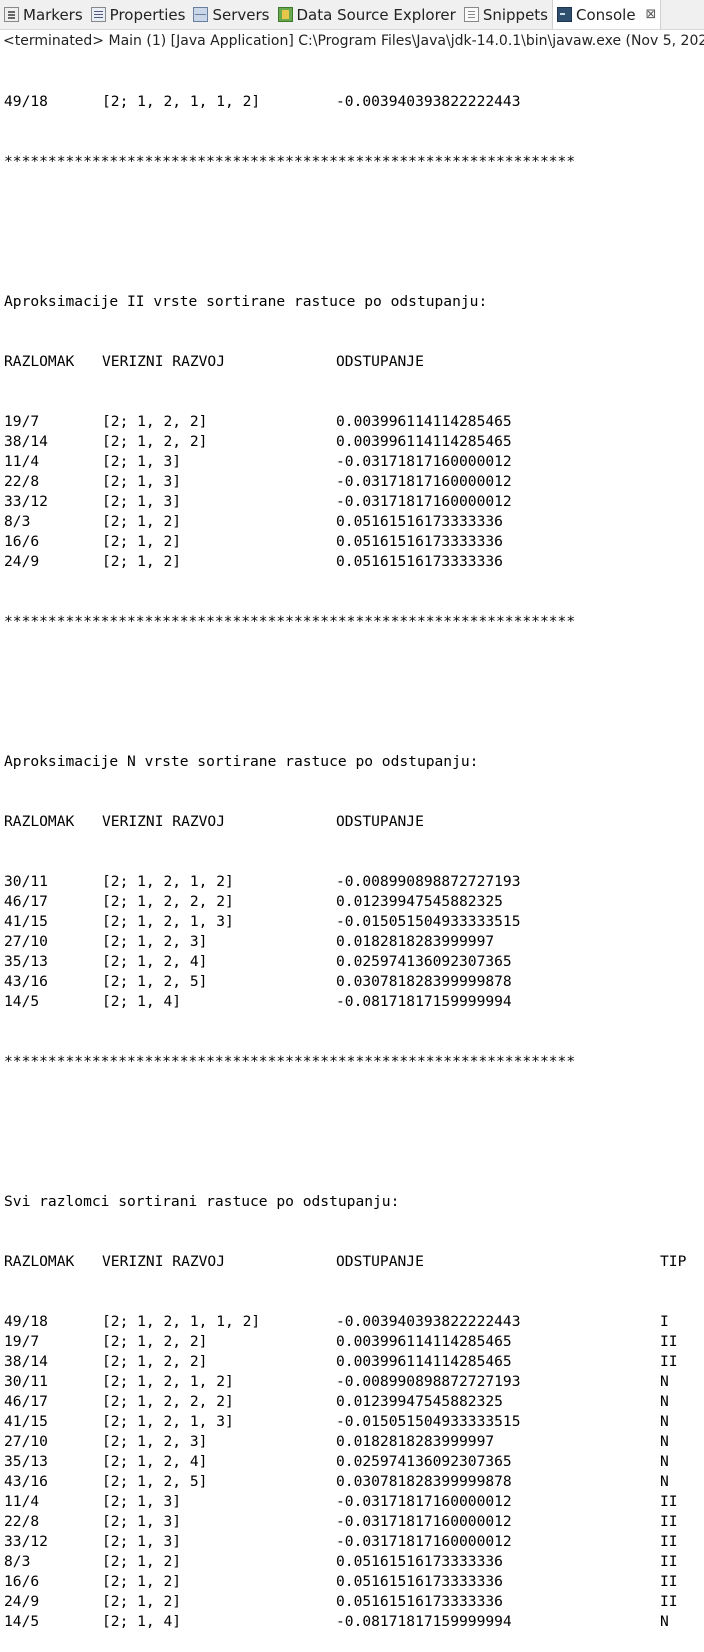 Image resolution: width=704 pixels, height=1652 pixels. Describe the element at coordinates (26, 501) in the screenshot. I see `fraction-cell: 33/12` at that location.